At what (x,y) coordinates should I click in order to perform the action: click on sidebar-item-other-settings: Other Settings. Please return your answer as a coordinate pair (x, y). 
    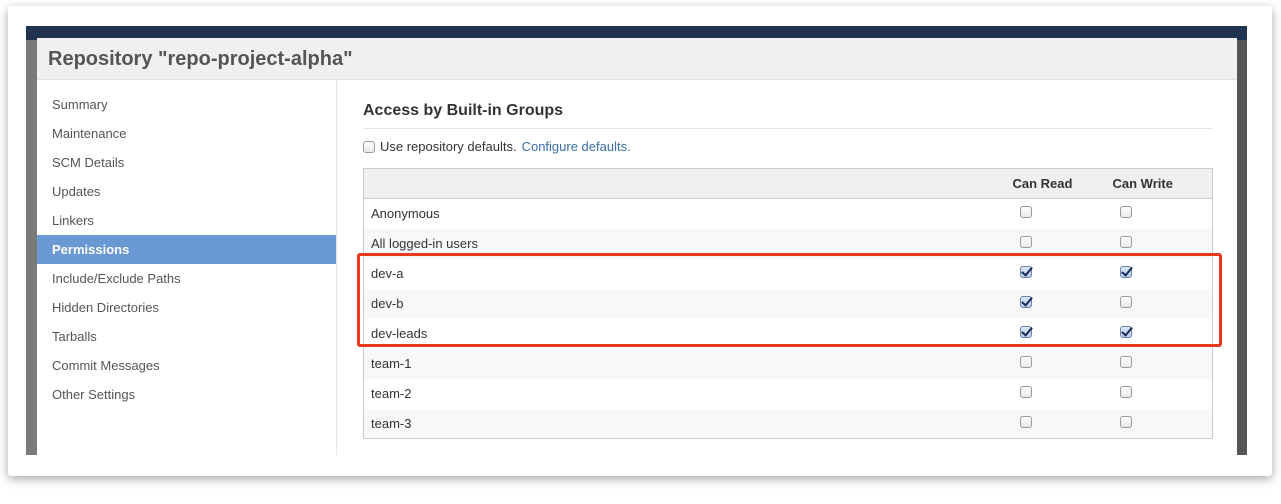
    Looking at the image, I should click on (186, 394).